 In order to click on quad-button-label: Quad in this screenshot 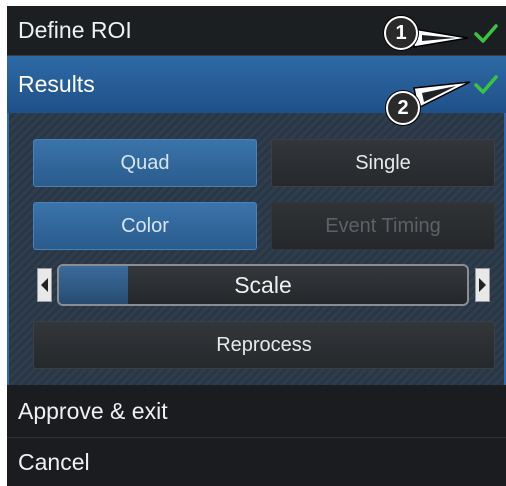, I will do `click(145, 162)`.